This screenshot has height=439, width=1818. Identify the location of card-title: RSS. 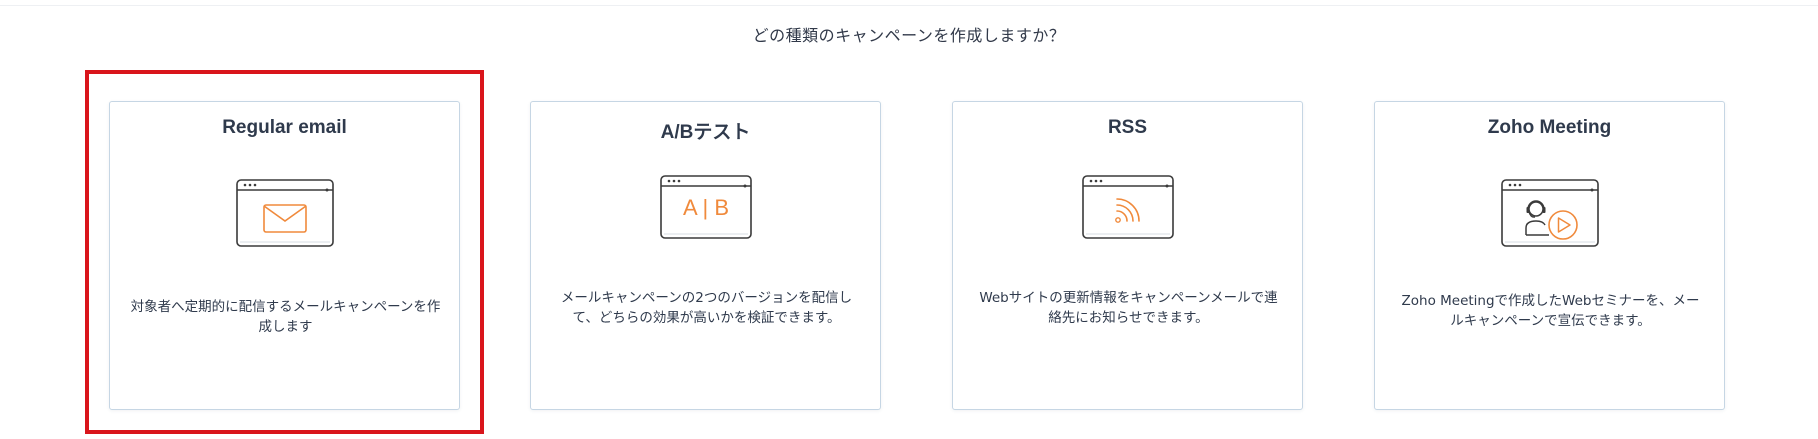
(1127, 127).